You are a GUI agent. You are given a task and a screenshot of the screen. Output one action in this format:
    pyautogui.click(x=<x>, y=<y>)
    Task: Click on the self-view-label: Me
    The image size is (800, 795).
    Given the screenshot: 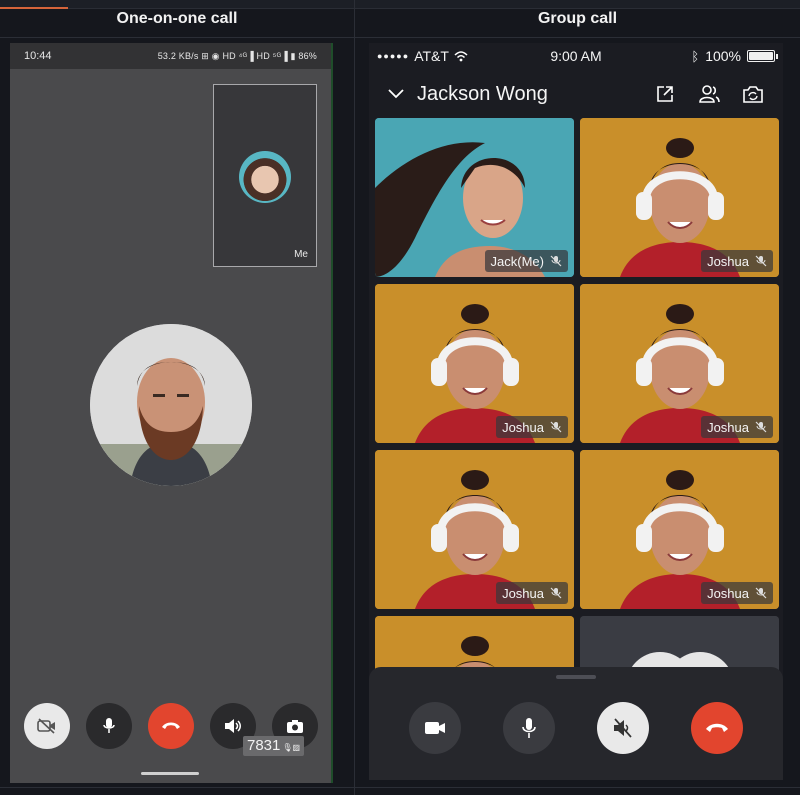 What is the action you would take?
    pyautogui.click(x=301, y=254)
    